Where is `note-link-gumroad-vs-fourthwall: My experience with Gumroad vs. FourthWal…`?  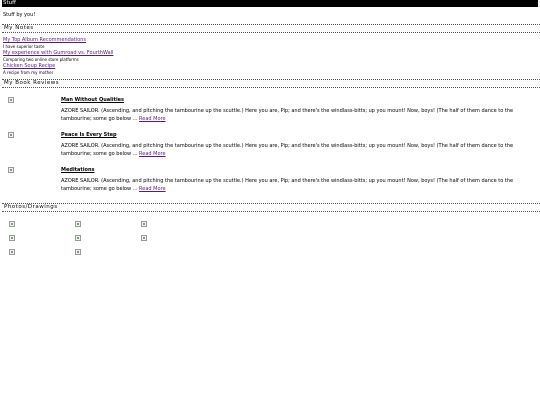
note-link-gumroad-vs-fourthwall: My experience with Gumroad vs. FourthWal… is located at coordinates (58, 53).